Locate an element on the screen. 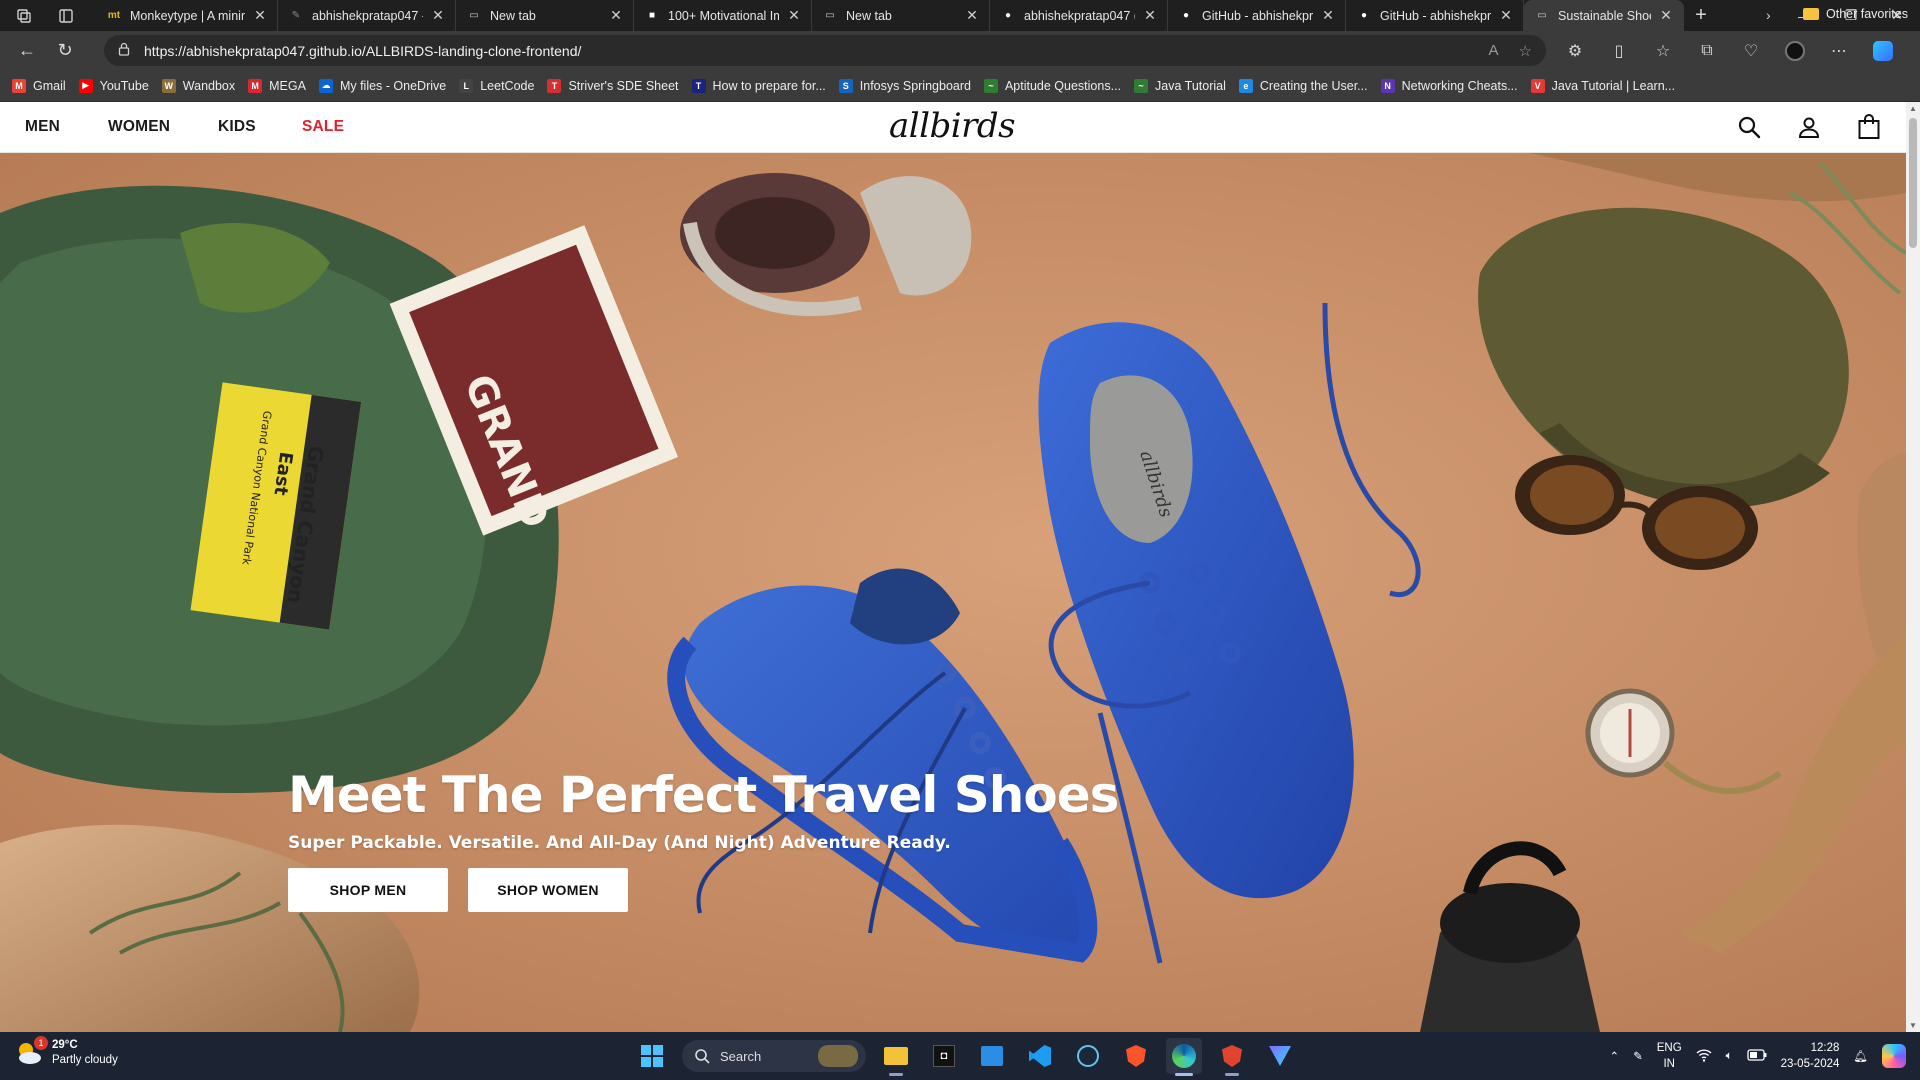 The image size is (1920, 1080). volume-icon: 🔈︎ is located at coordinates (1729, 1056).